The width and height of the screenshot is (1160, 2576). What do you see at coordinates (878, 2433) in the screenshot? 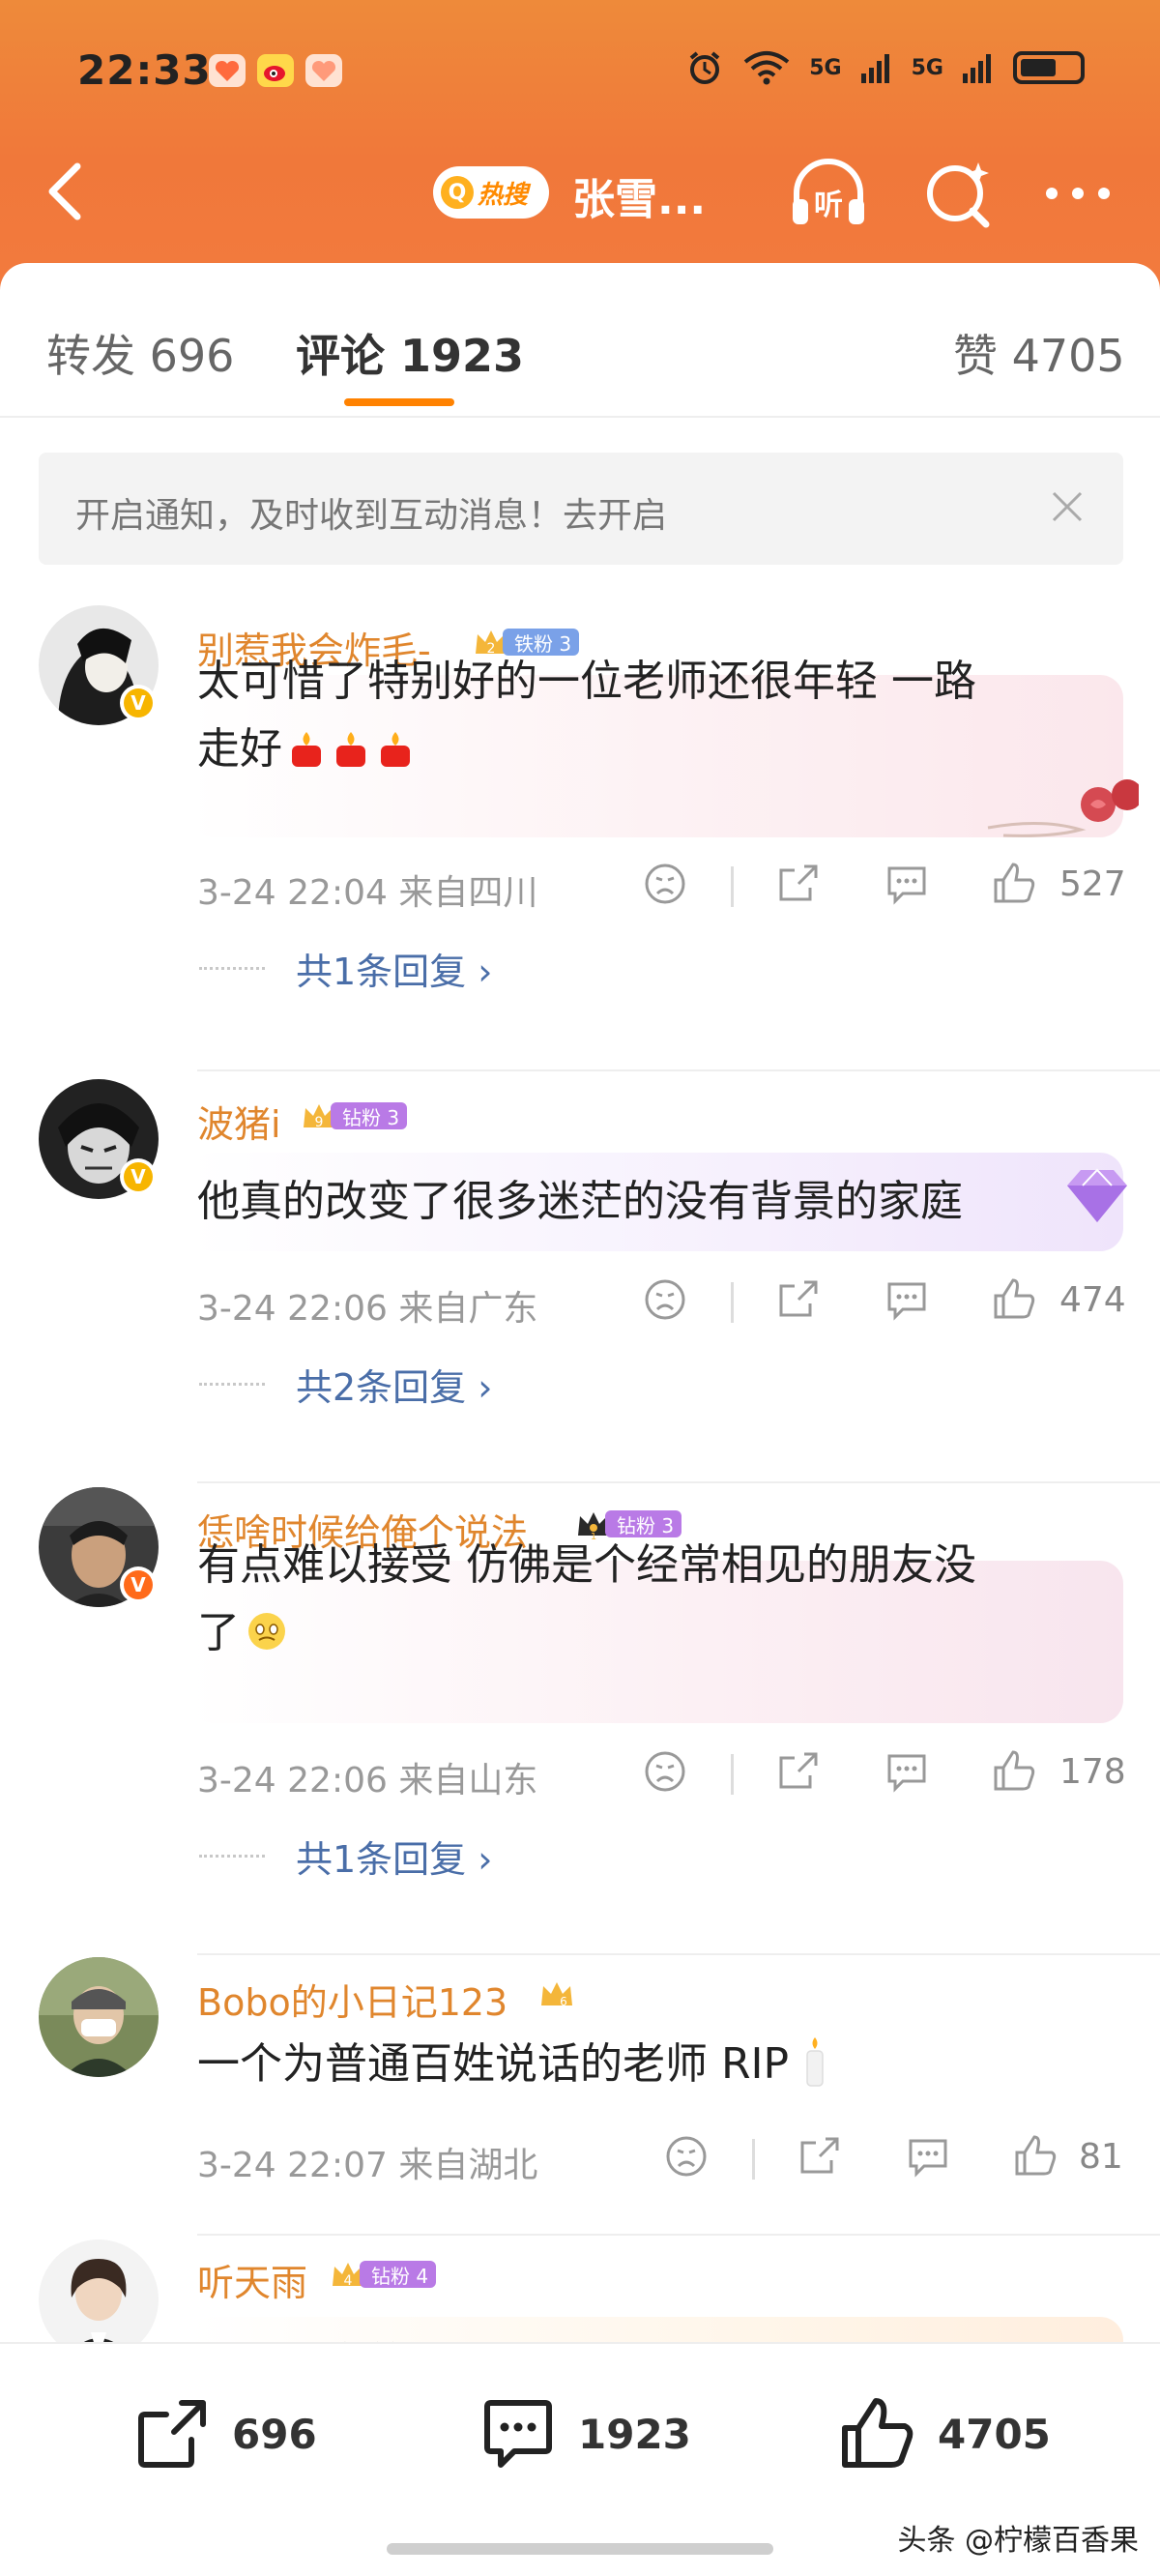
I see `thumbs-up-icon` at bounding box center [878, 2433].